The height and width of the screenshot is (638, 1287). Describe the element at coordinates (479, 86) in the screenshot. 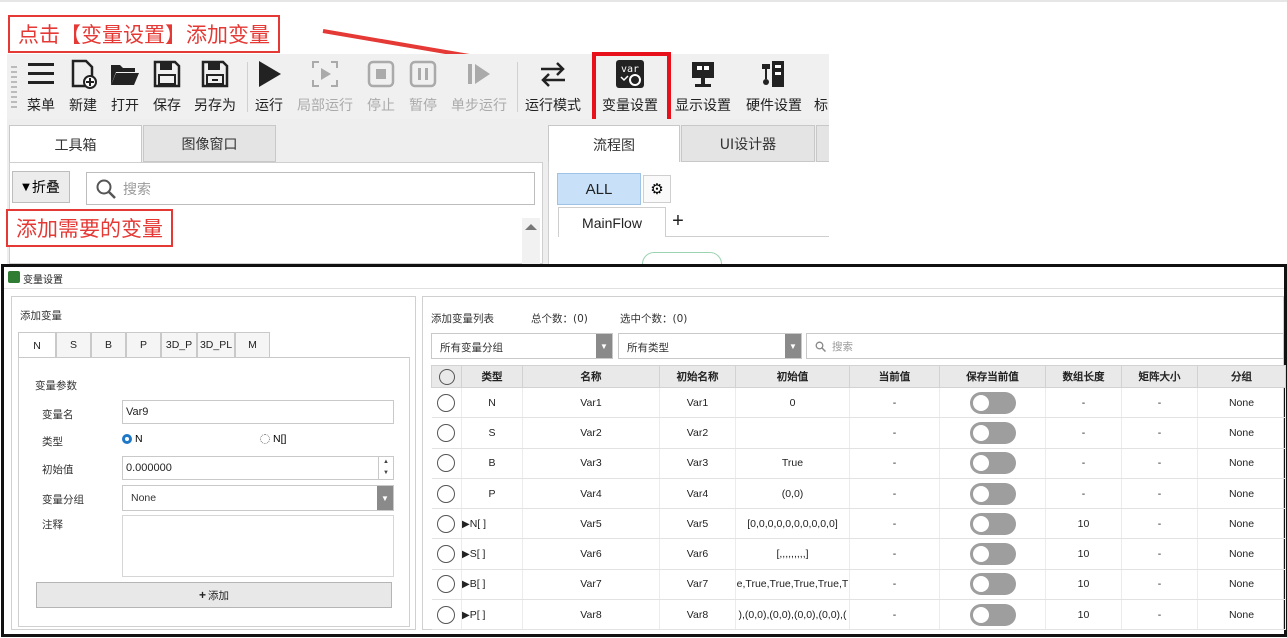

I see `toolbar-step-run-button: 单步运行` at that location.